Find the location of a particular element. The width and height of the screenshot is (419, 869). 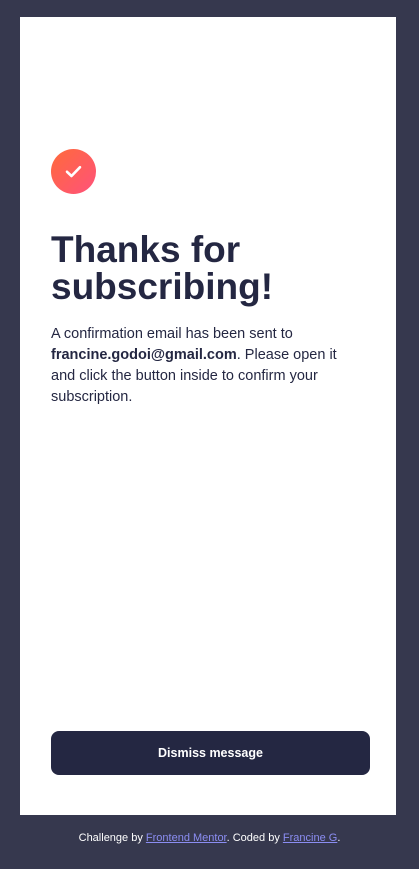

message-prefix: A confirmation email has been sent to is located at coordinates (172, 334).